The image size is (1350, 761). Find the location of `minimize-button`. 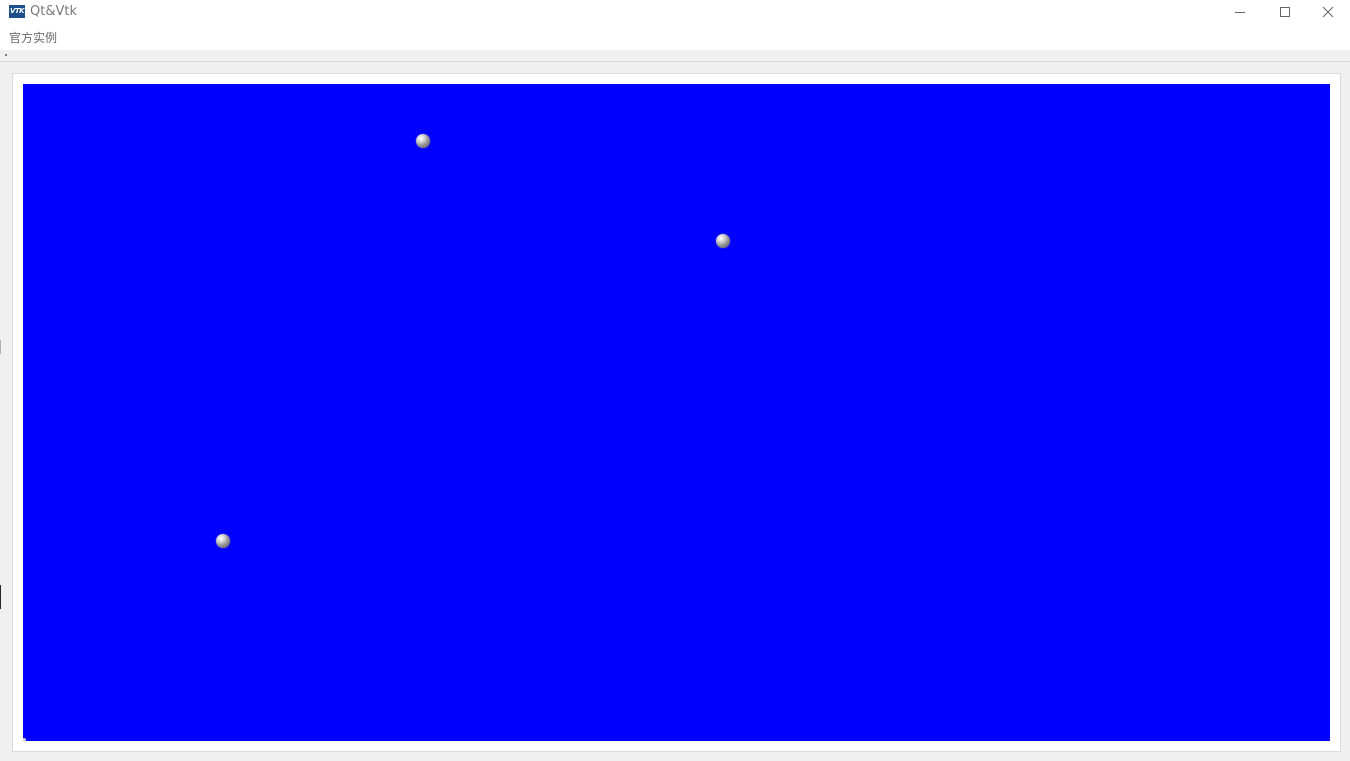

minimize-button is located at coordinates (1239, 12).